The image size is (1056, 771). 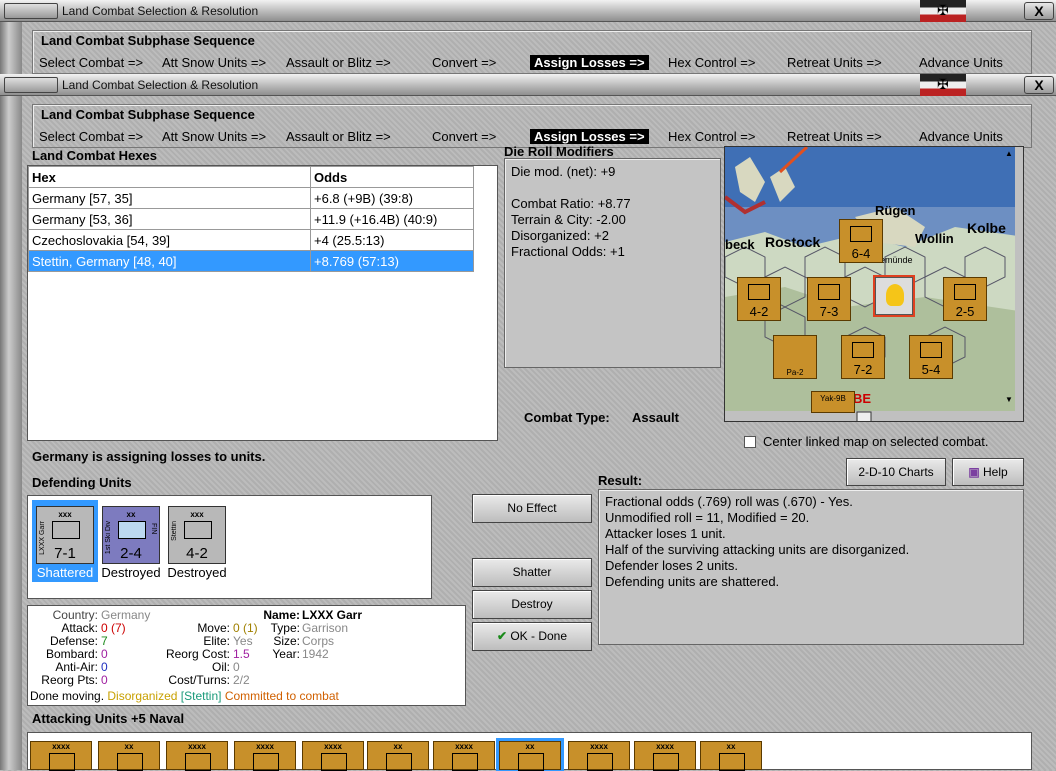 I want to click on charts-button: 2-D-10 Charts, so click(x=896, y=472).